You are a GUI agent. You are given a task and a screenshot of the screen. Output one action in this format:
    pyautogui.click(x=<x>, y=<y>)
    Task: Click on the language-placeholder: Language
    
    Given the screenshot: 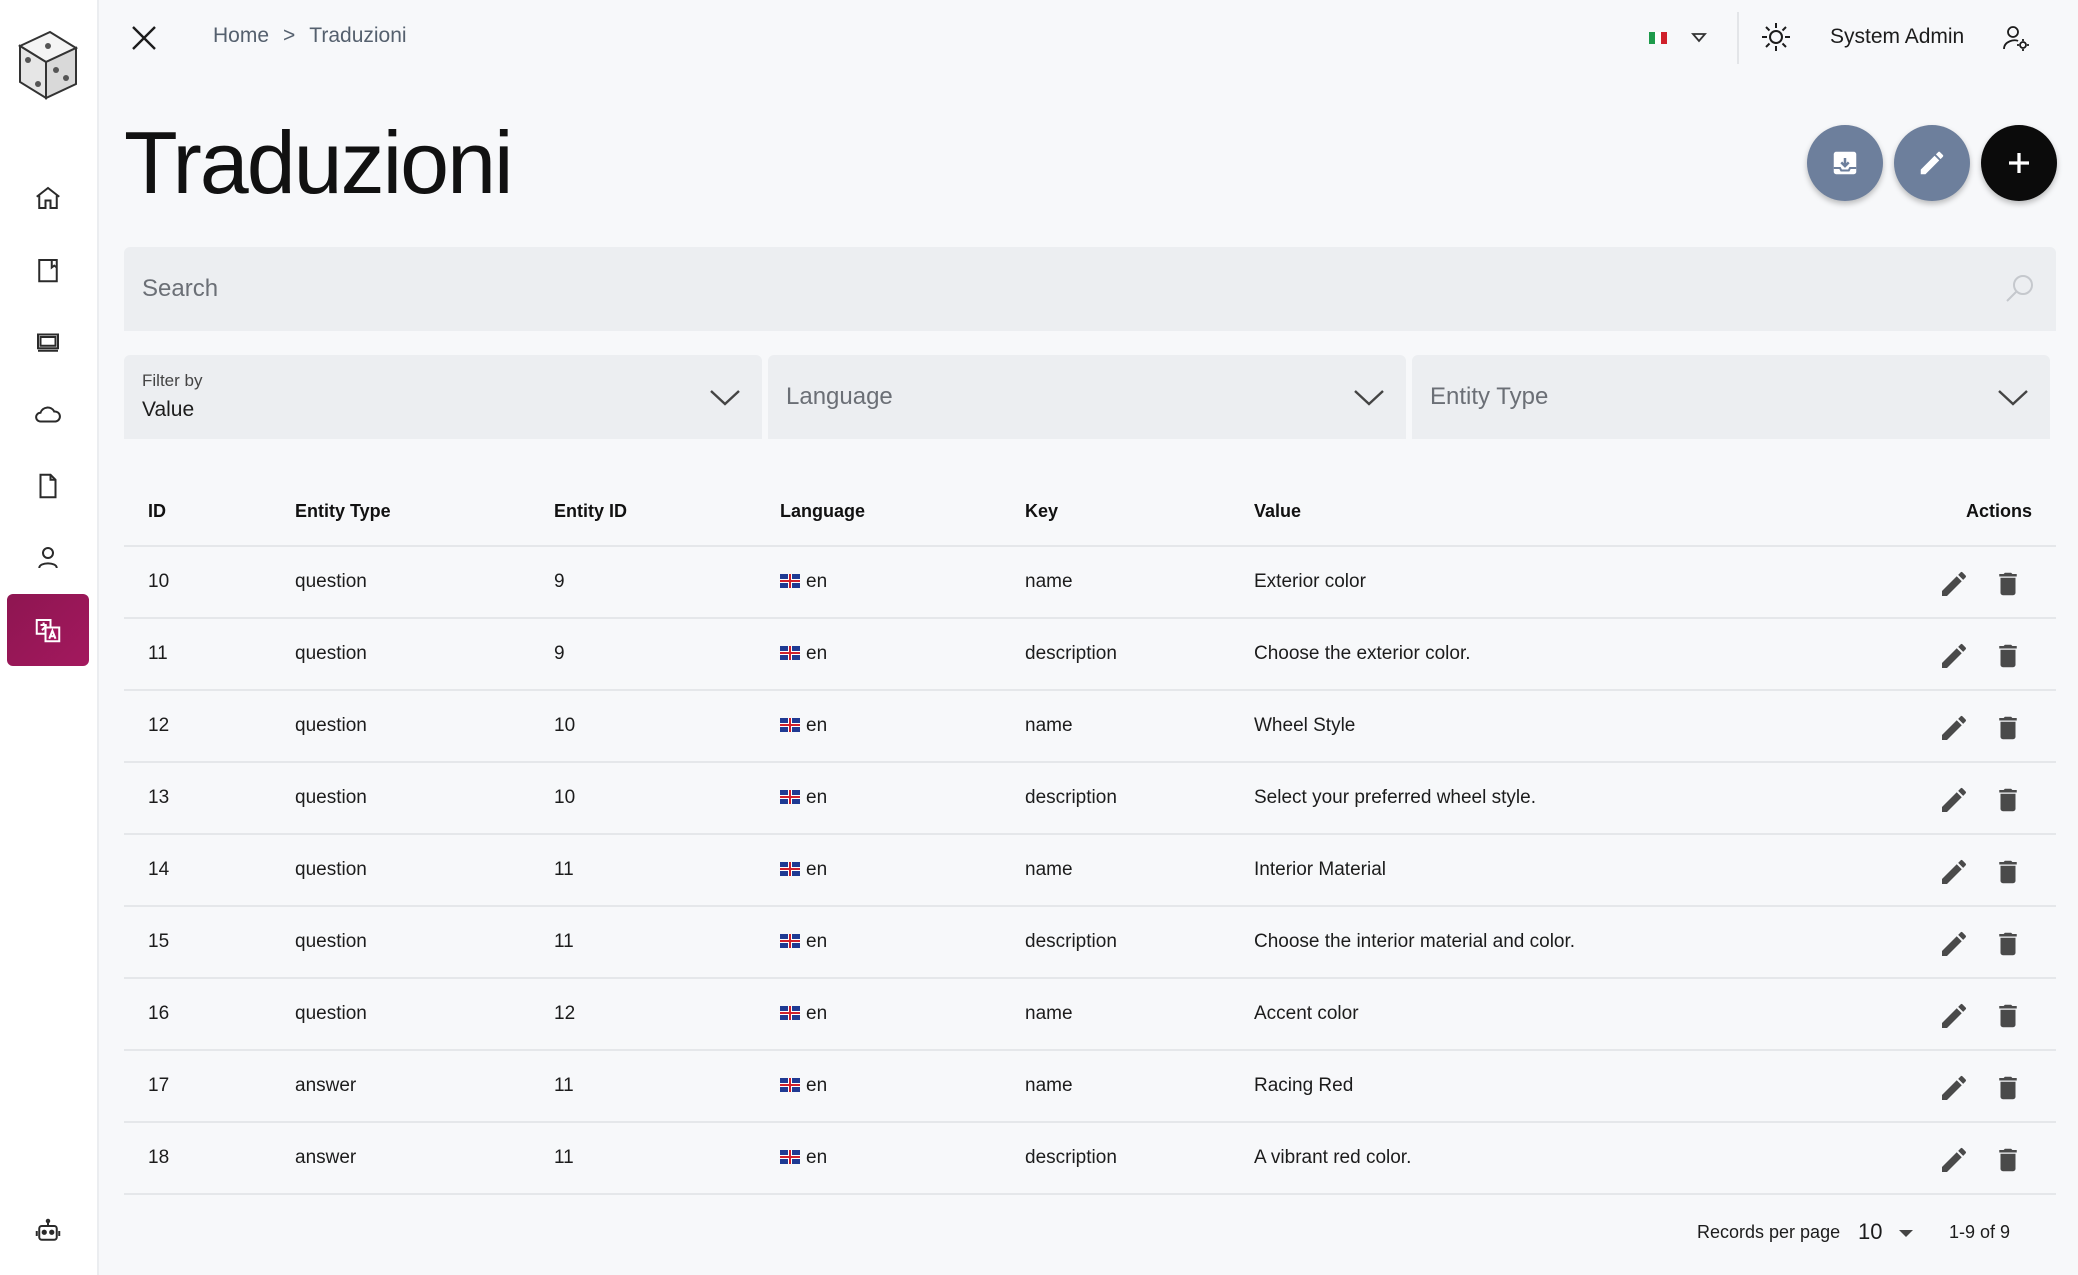 What is the action you would take?
    pyautogui.click(x=839, y=396)
    